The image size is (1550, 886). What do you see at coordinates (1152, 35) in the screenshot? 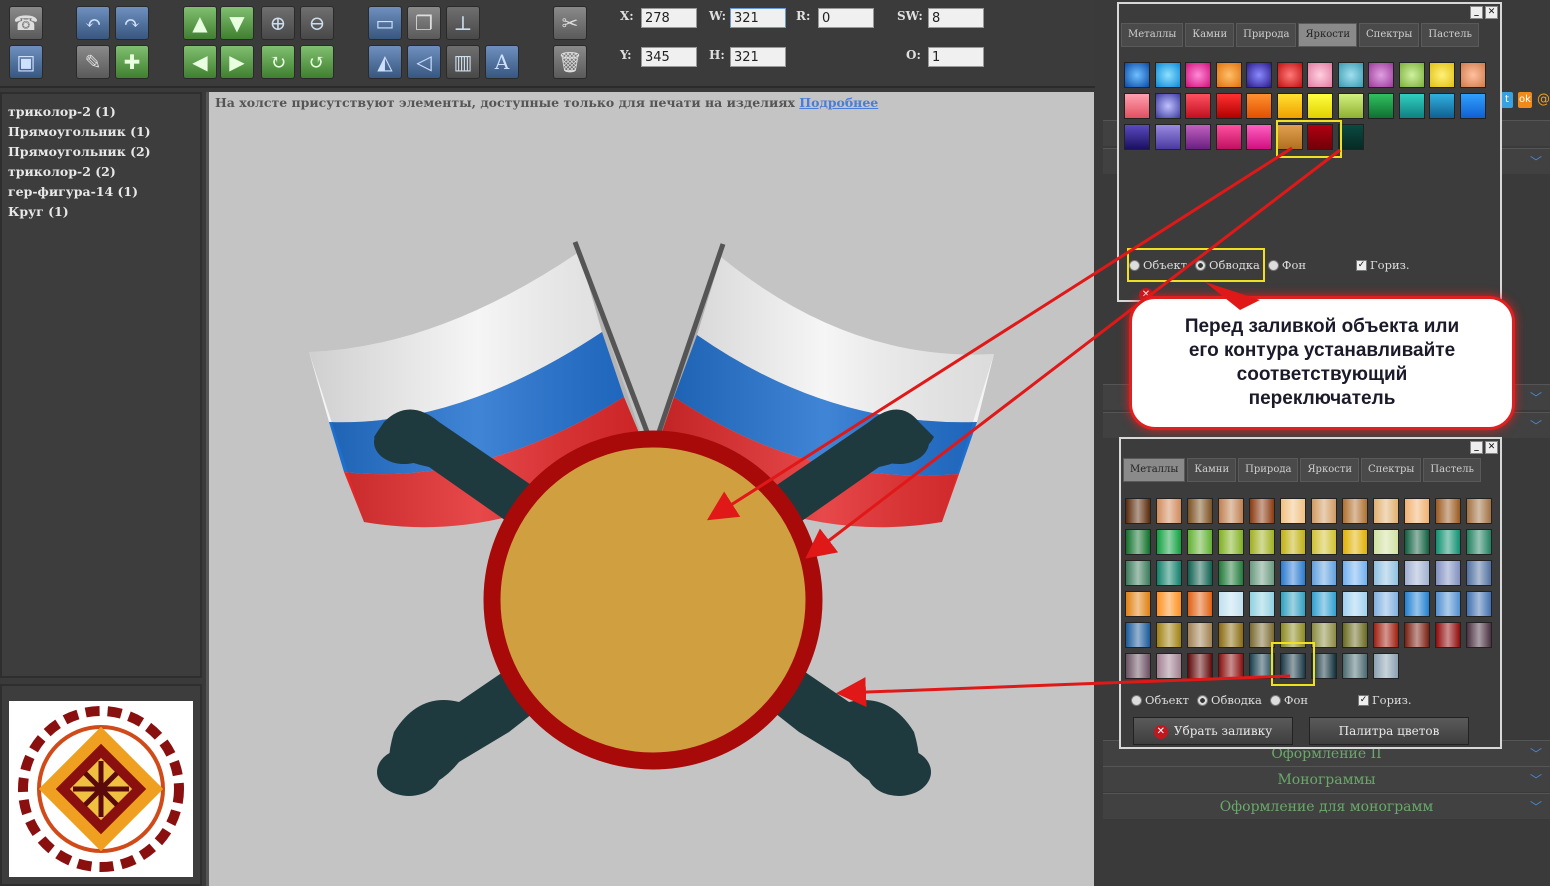
I see `tab-metals: Металлы` at bounding box center [1152, 35].